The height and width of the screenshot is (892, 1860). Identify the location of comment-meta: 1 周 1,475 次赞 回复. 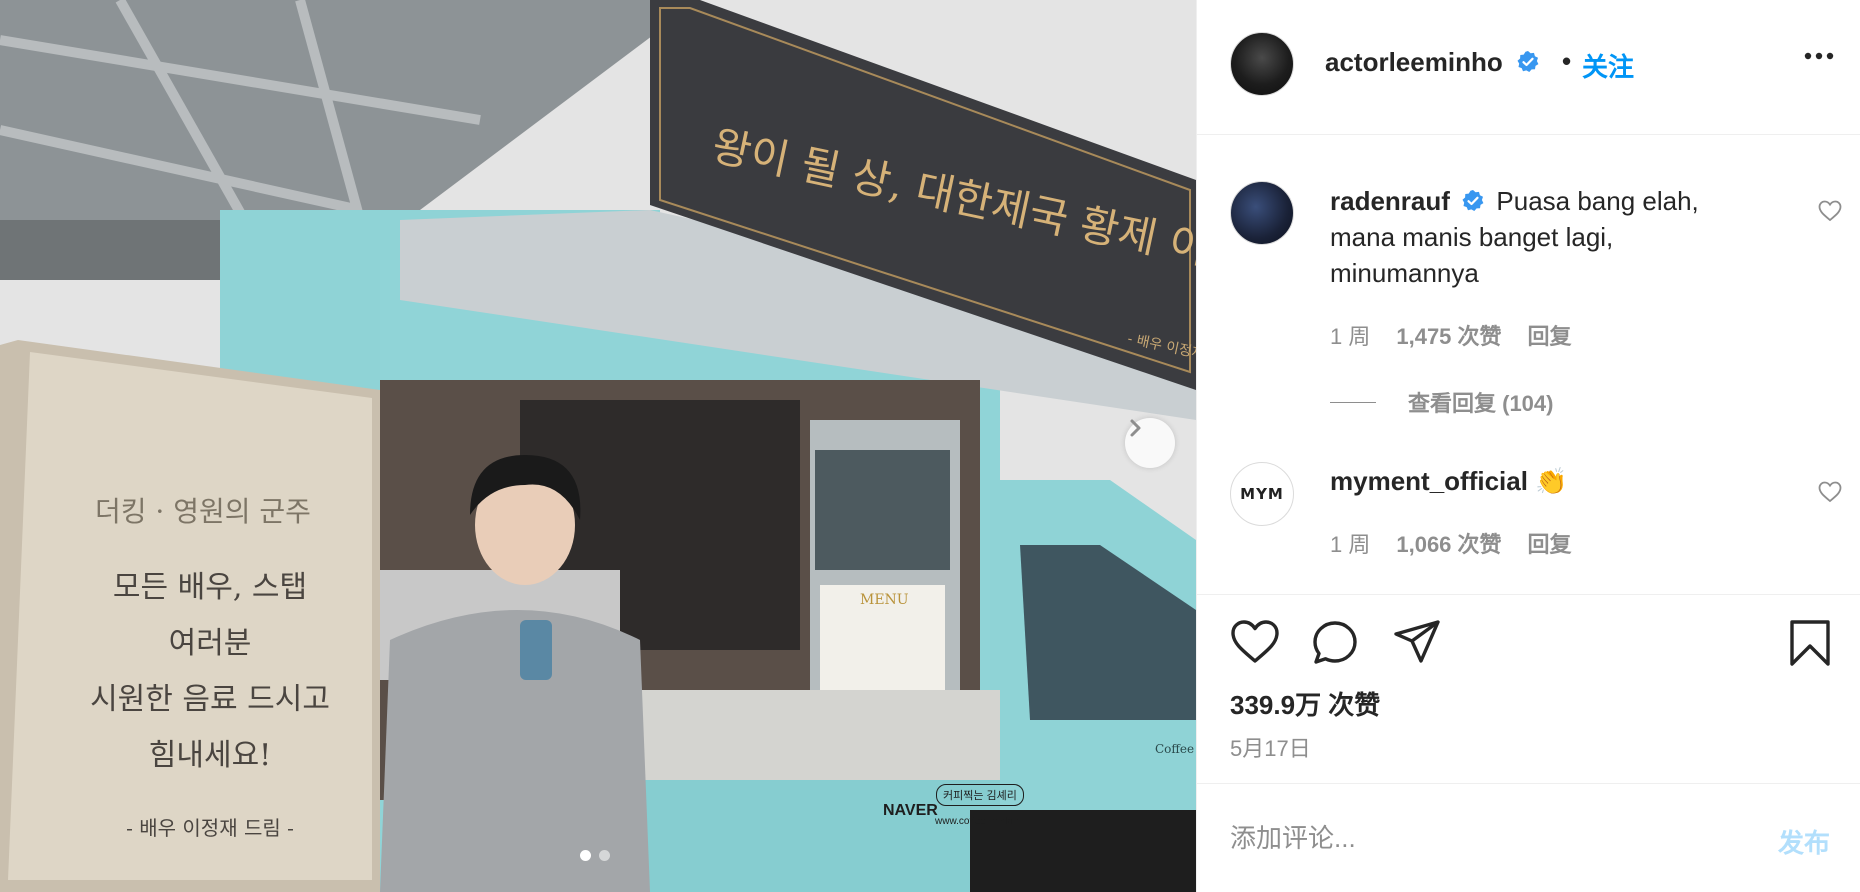
(1451, 335).